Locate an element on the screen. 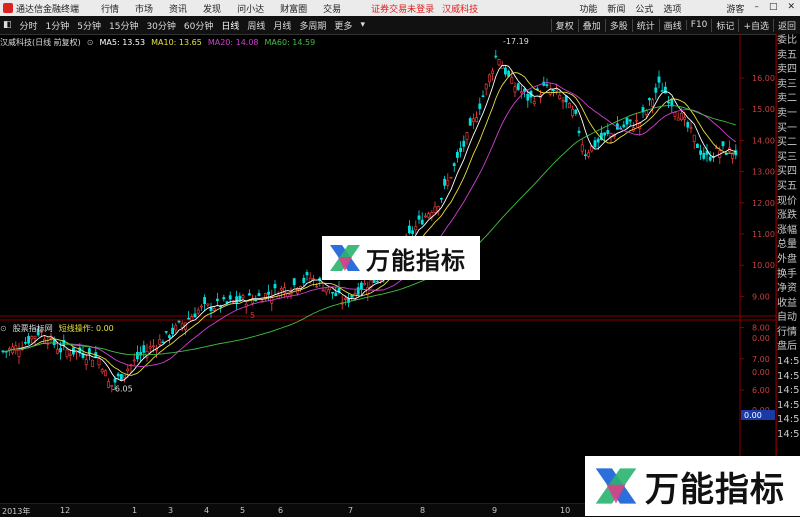  price-tick-label: 11.00 is located at coordinates (763, 234).